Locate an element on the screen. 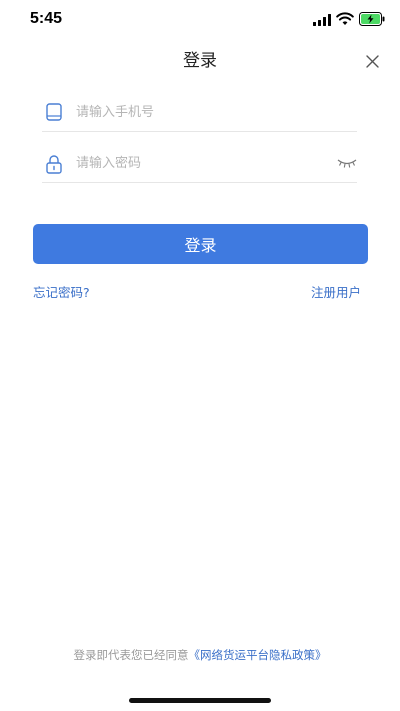 The image size is (400, 711). phone-icon is located at coordinates (54, 112).